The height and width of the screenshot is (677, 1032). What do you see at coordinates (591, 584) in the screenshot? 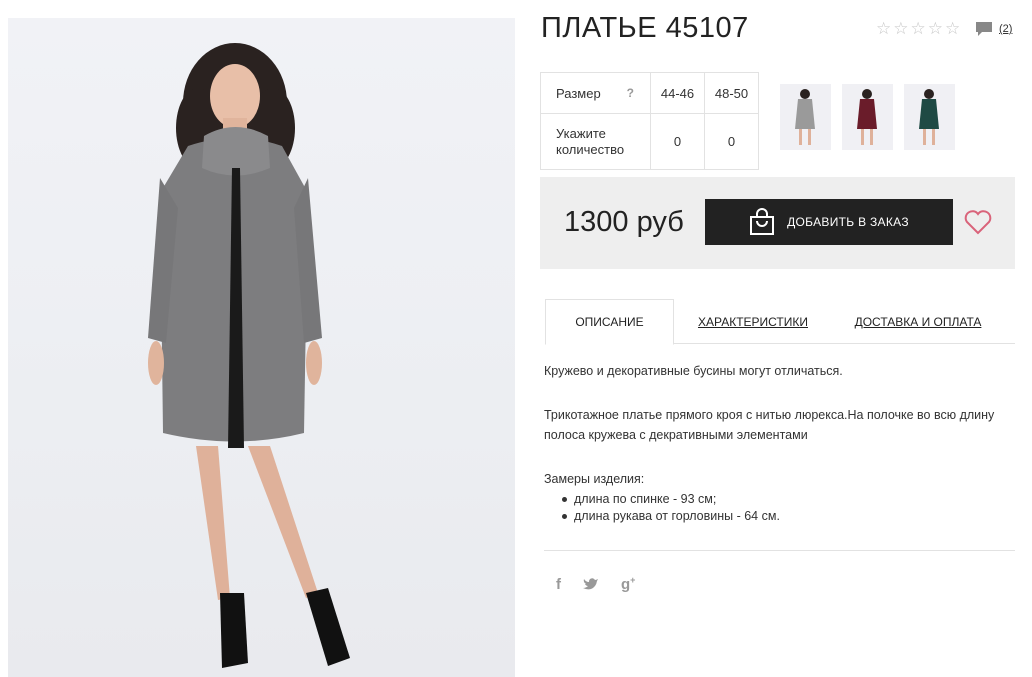
I see `twitter-icon` at bounding box center [591, 584].